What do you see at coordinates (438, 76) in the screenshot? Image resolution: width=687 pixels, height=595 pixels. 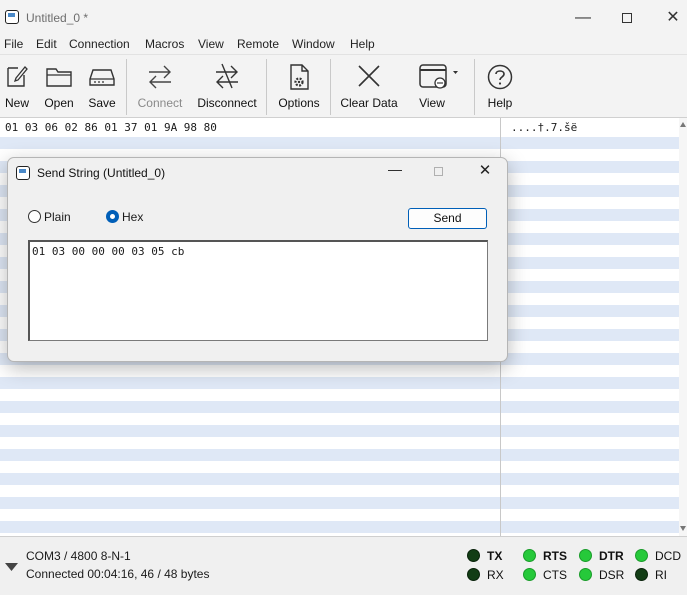 I see `view-window-icon` at bounding box center [438, 76].